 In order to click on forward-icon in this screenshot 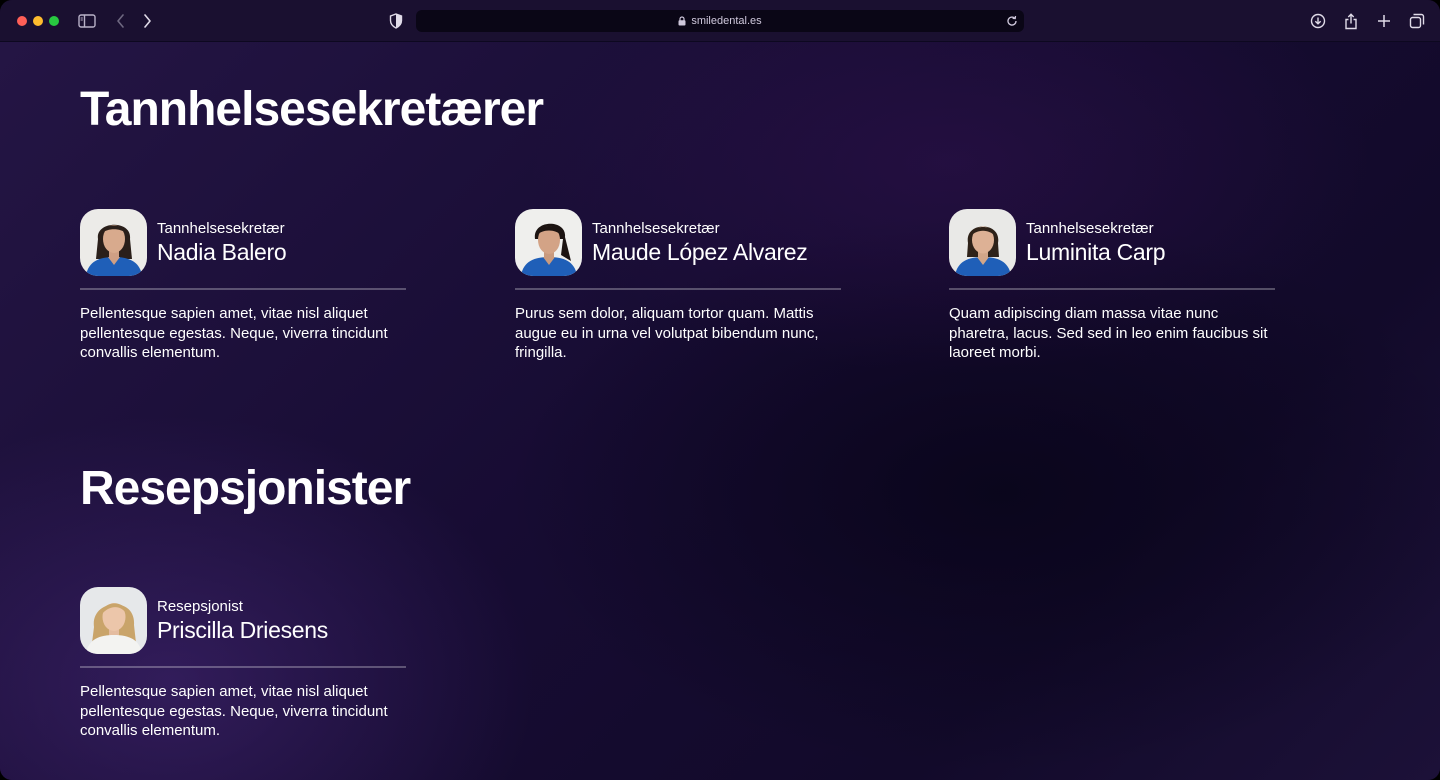, I will do `click(147, 21)`.